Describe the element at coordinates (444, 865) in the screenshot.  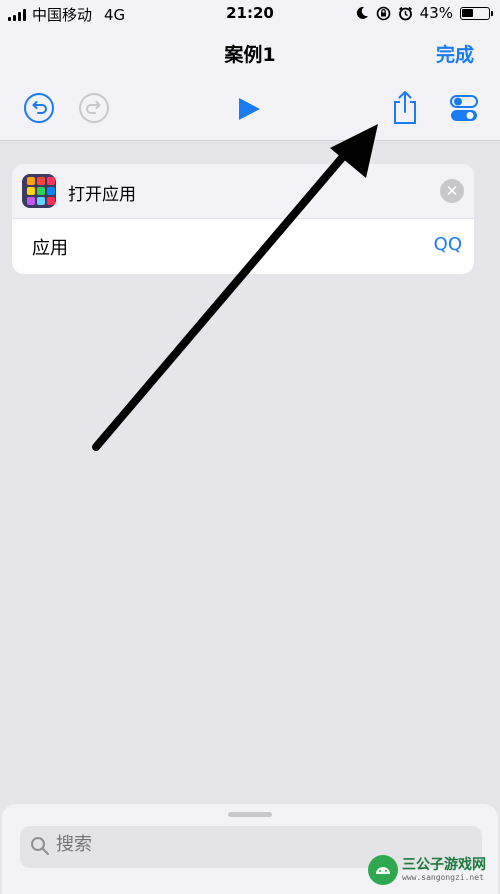
I see `watermark-title: 三公子游戏网` at that location.